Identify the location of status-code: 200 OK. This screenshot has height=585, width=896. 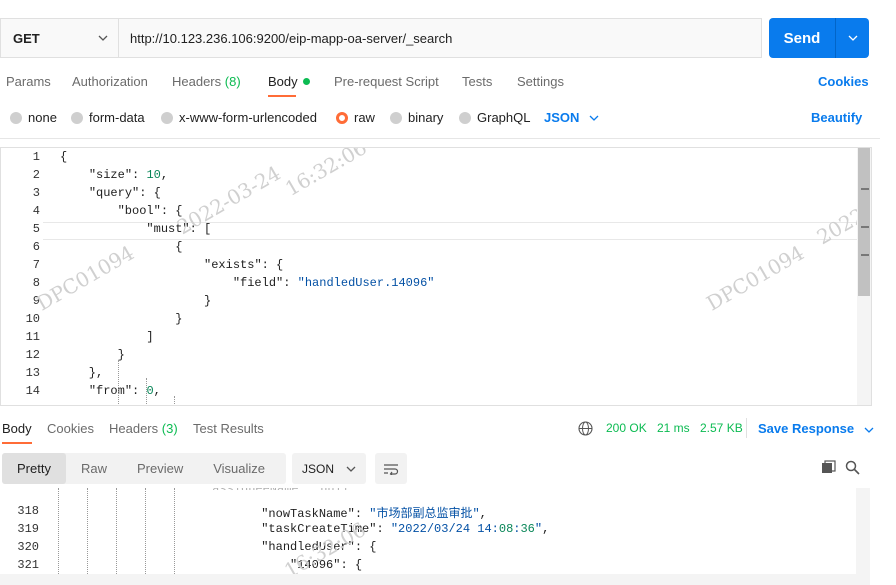
(626, 428).